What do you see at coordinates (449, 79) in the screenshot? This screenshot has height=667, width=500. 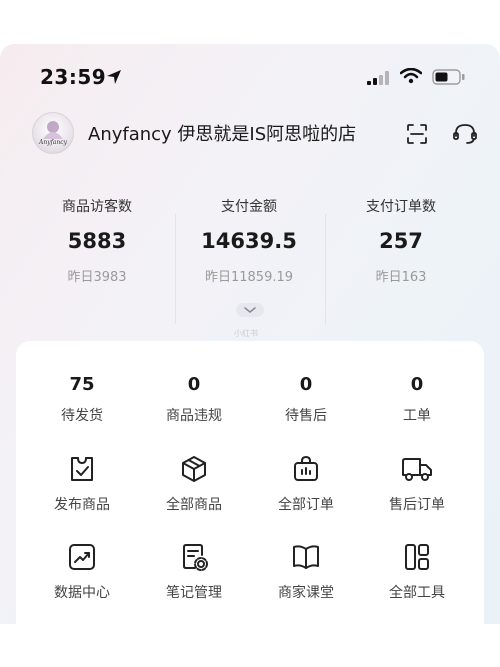 I see `battery-icon` at bounding box center [449, 79].